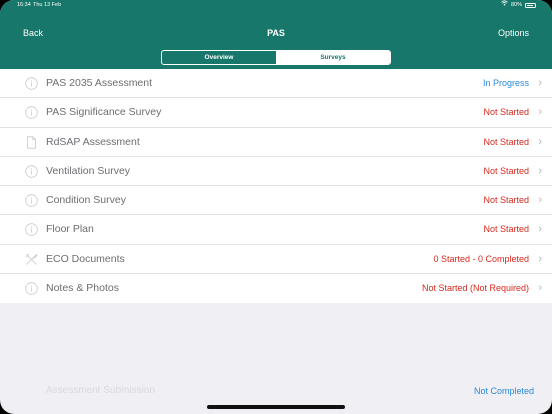 This screenshot has width=552, height=414. What do you see at coordinates (276, 113) in the screenshot?
I see `survey-row-pas-significance: PAS Significance Survey Not Started ›` at bounding box center [276, 113].